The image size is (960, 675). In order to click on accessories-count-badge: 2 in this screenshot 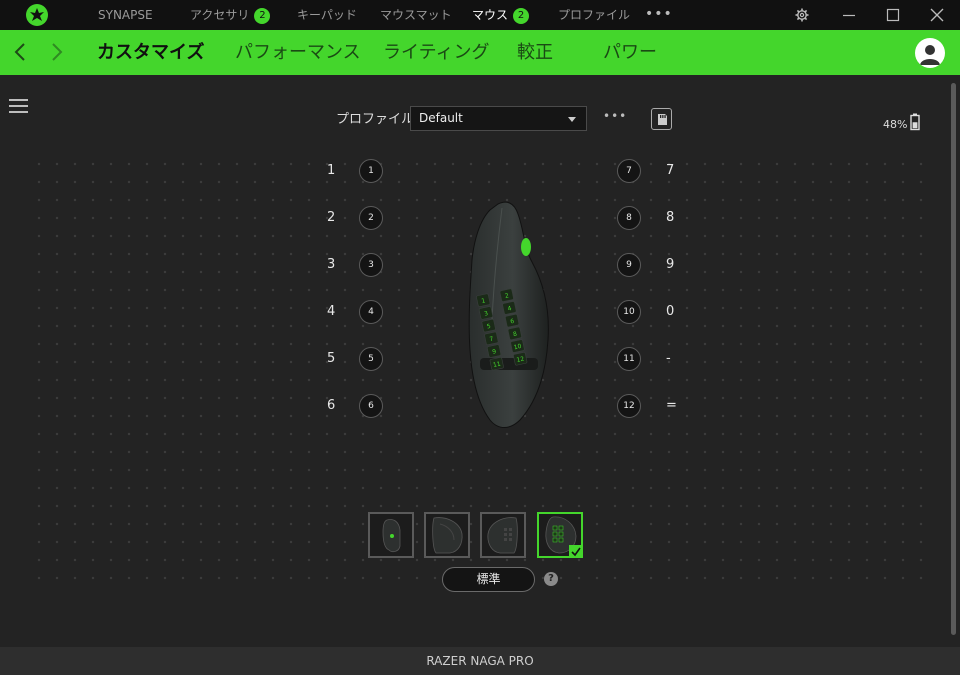, I will do `click(262, 16)`.